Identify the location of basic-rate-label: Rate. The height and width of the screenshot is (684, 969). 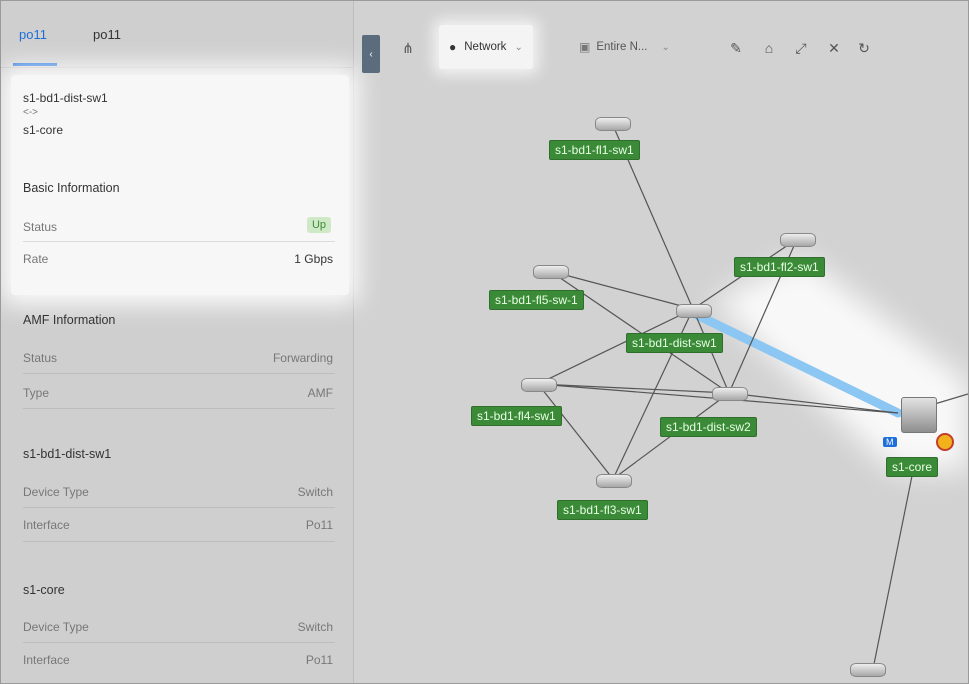
(36, 259).